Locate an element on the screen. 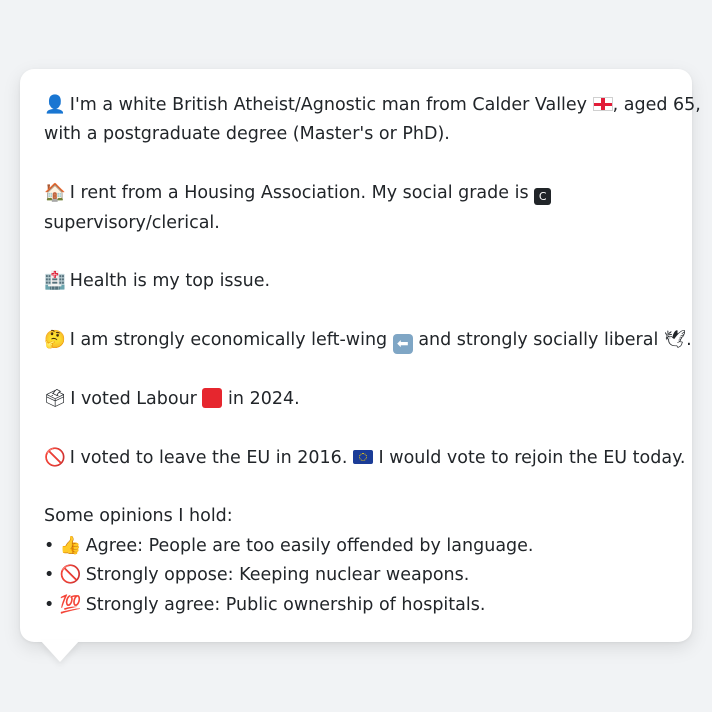 Image resolution: width=712 pixels, height=712 pixels. dove-icon: 🕊 is located at coordinates (675, 340).